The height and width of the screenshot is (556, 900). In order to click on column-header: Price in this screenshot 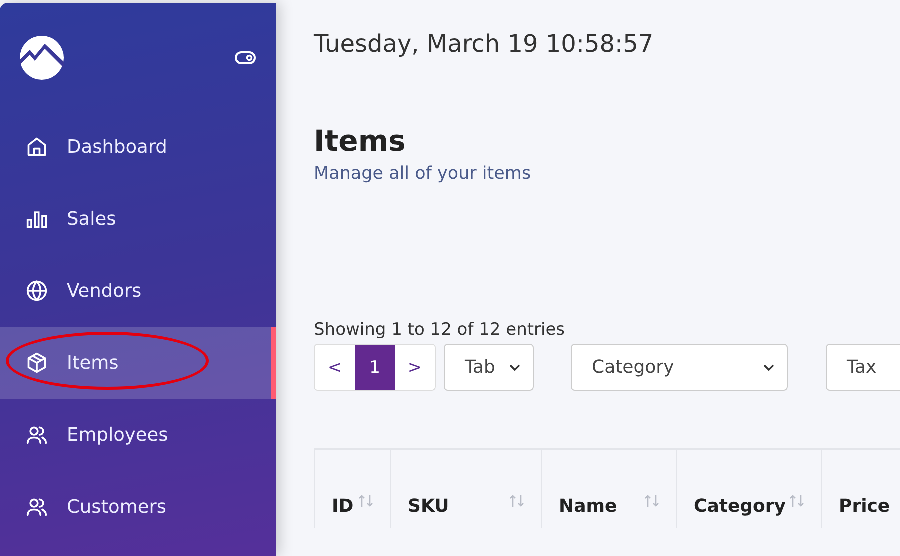, I will do `click(860, 489)`.